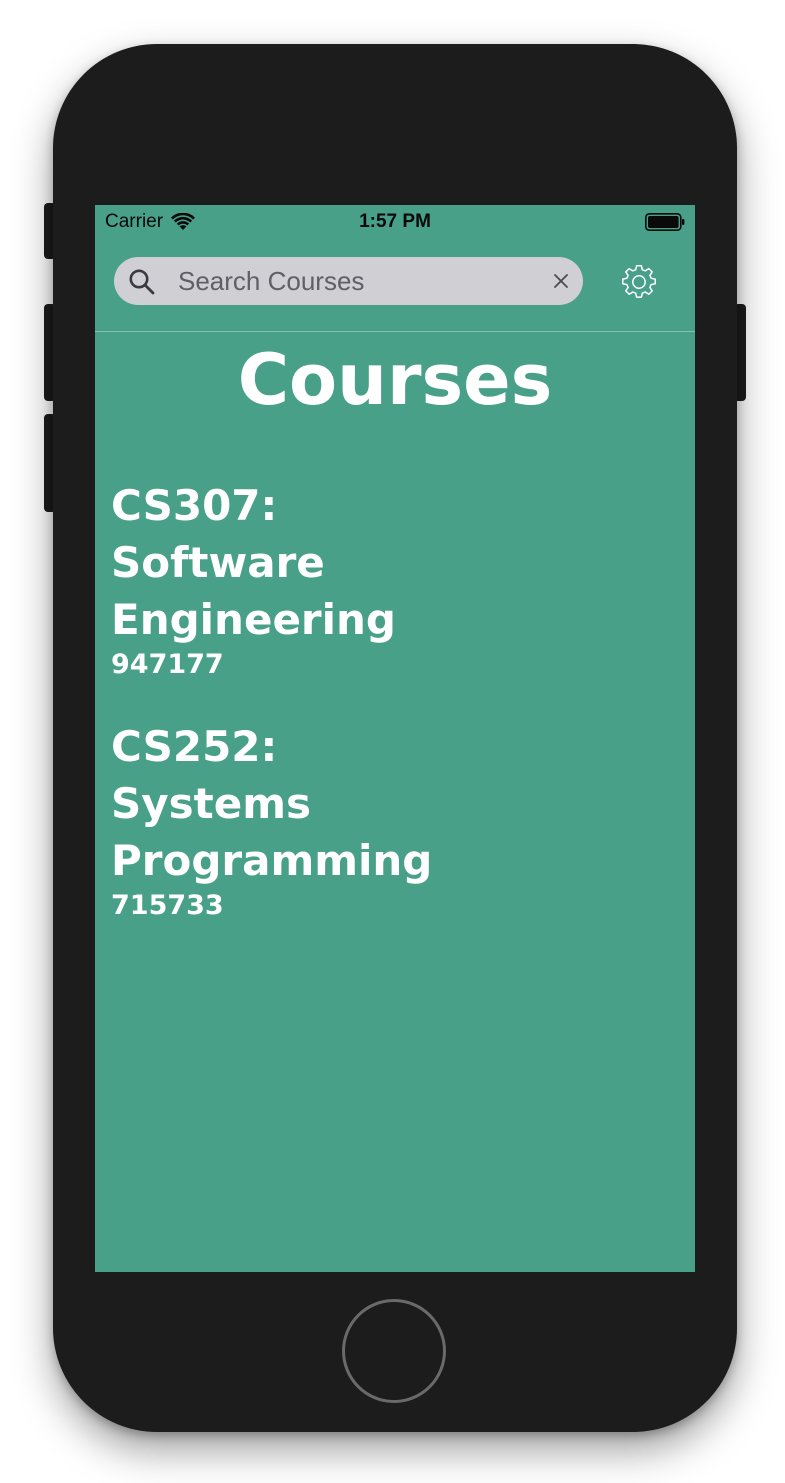 This screenshot has width=785, height=1483. What do you see at coordinates (665, 222) in the screenshot?
I see `battery-full-icon` at bounding box center [665, 222].